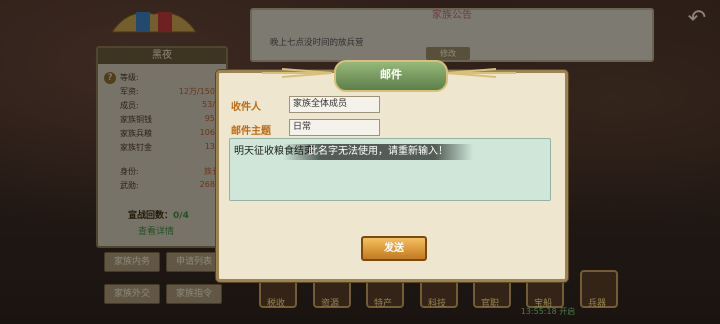 This screenshot has width=720, height=324. I want to click on error-toast: 此名字无法使用，请重新输入！, so click(378, 152).